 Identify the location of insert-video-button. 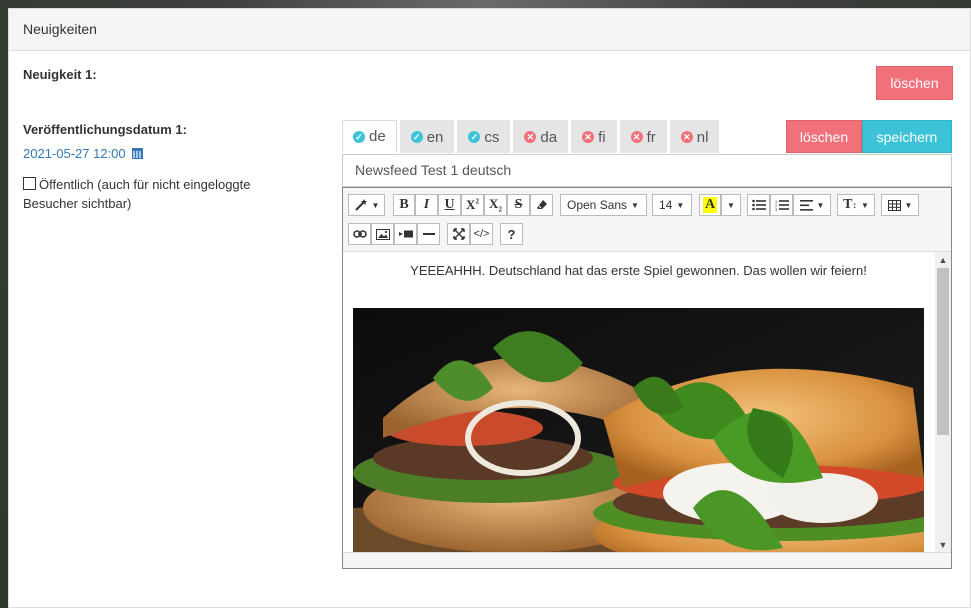
(405, 234).